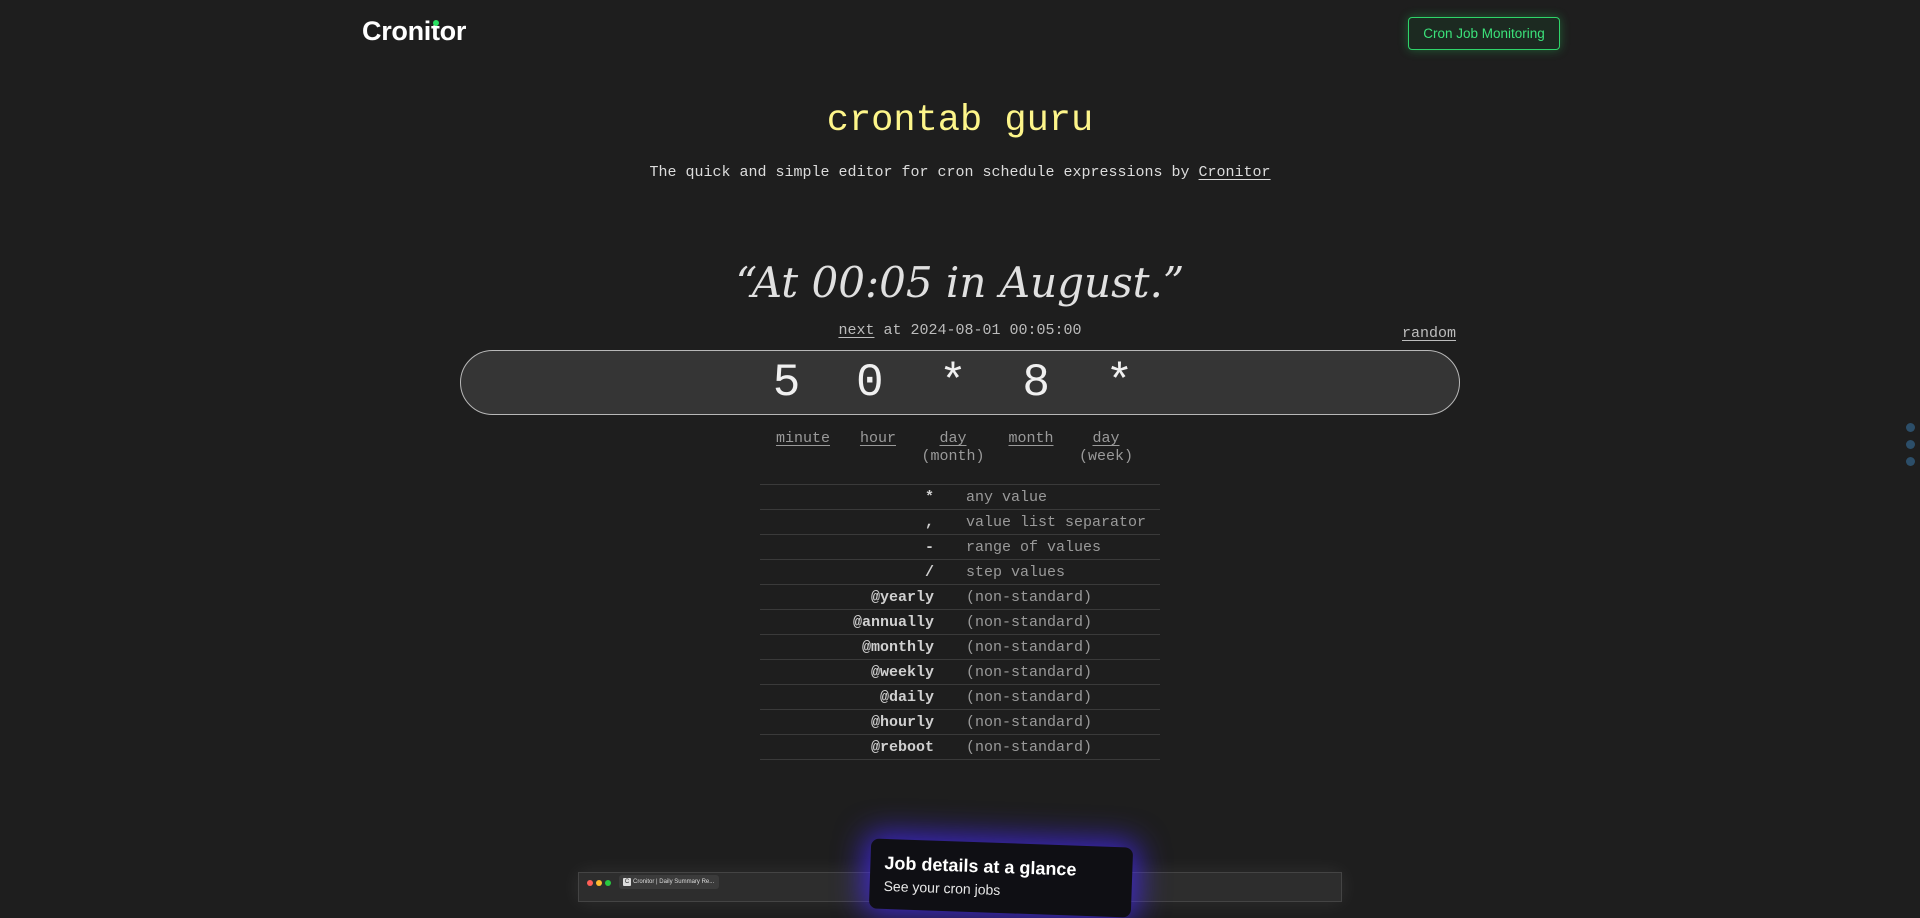  I want to click on part-label: minute, so click(802, 438).